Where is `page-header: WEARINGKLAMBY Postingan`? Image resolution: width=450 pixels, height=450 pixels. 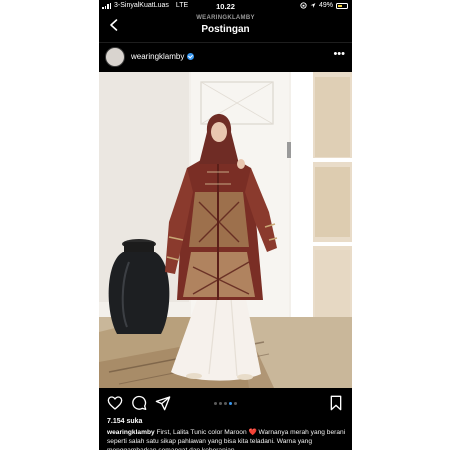 page-header: WEARINGKLAMBY Postingan is located at coordinates (225, 27).